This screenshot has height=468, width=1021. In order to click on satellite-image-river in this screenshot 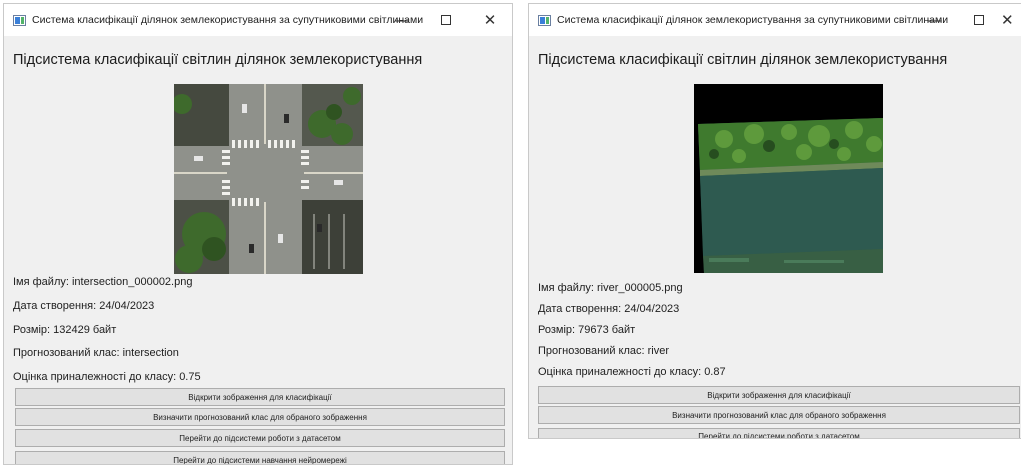, I will do `click(788, 178)`.